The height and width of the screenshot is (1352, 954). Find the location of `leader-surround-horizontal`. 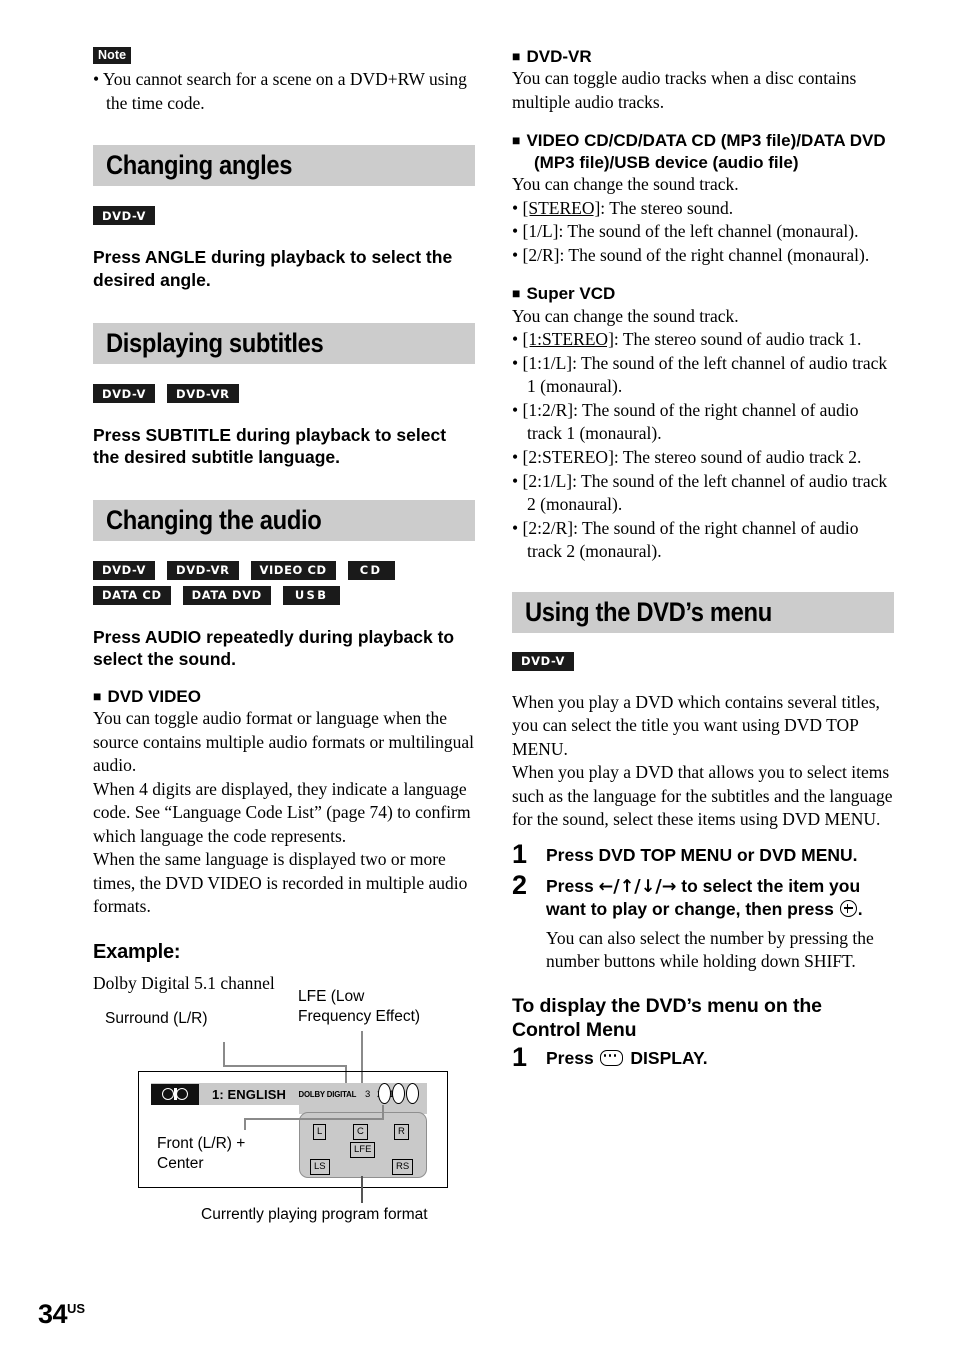

leader-surround-horizontal is located at coordinates (285, 1066).